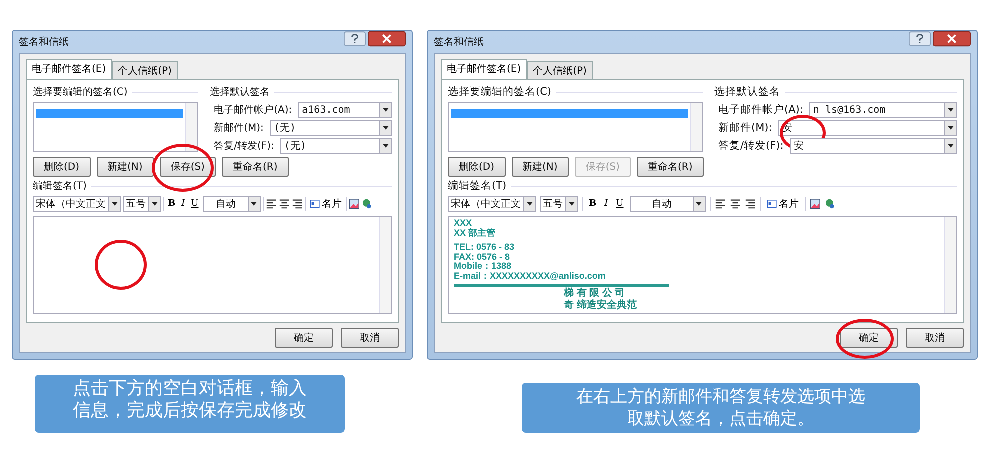 The image size is (1000, 451). What do you see at coordinates (475, 233) in the screenshot?
I see `signature-line: XX 部主管` at bounding box center [475, 233].